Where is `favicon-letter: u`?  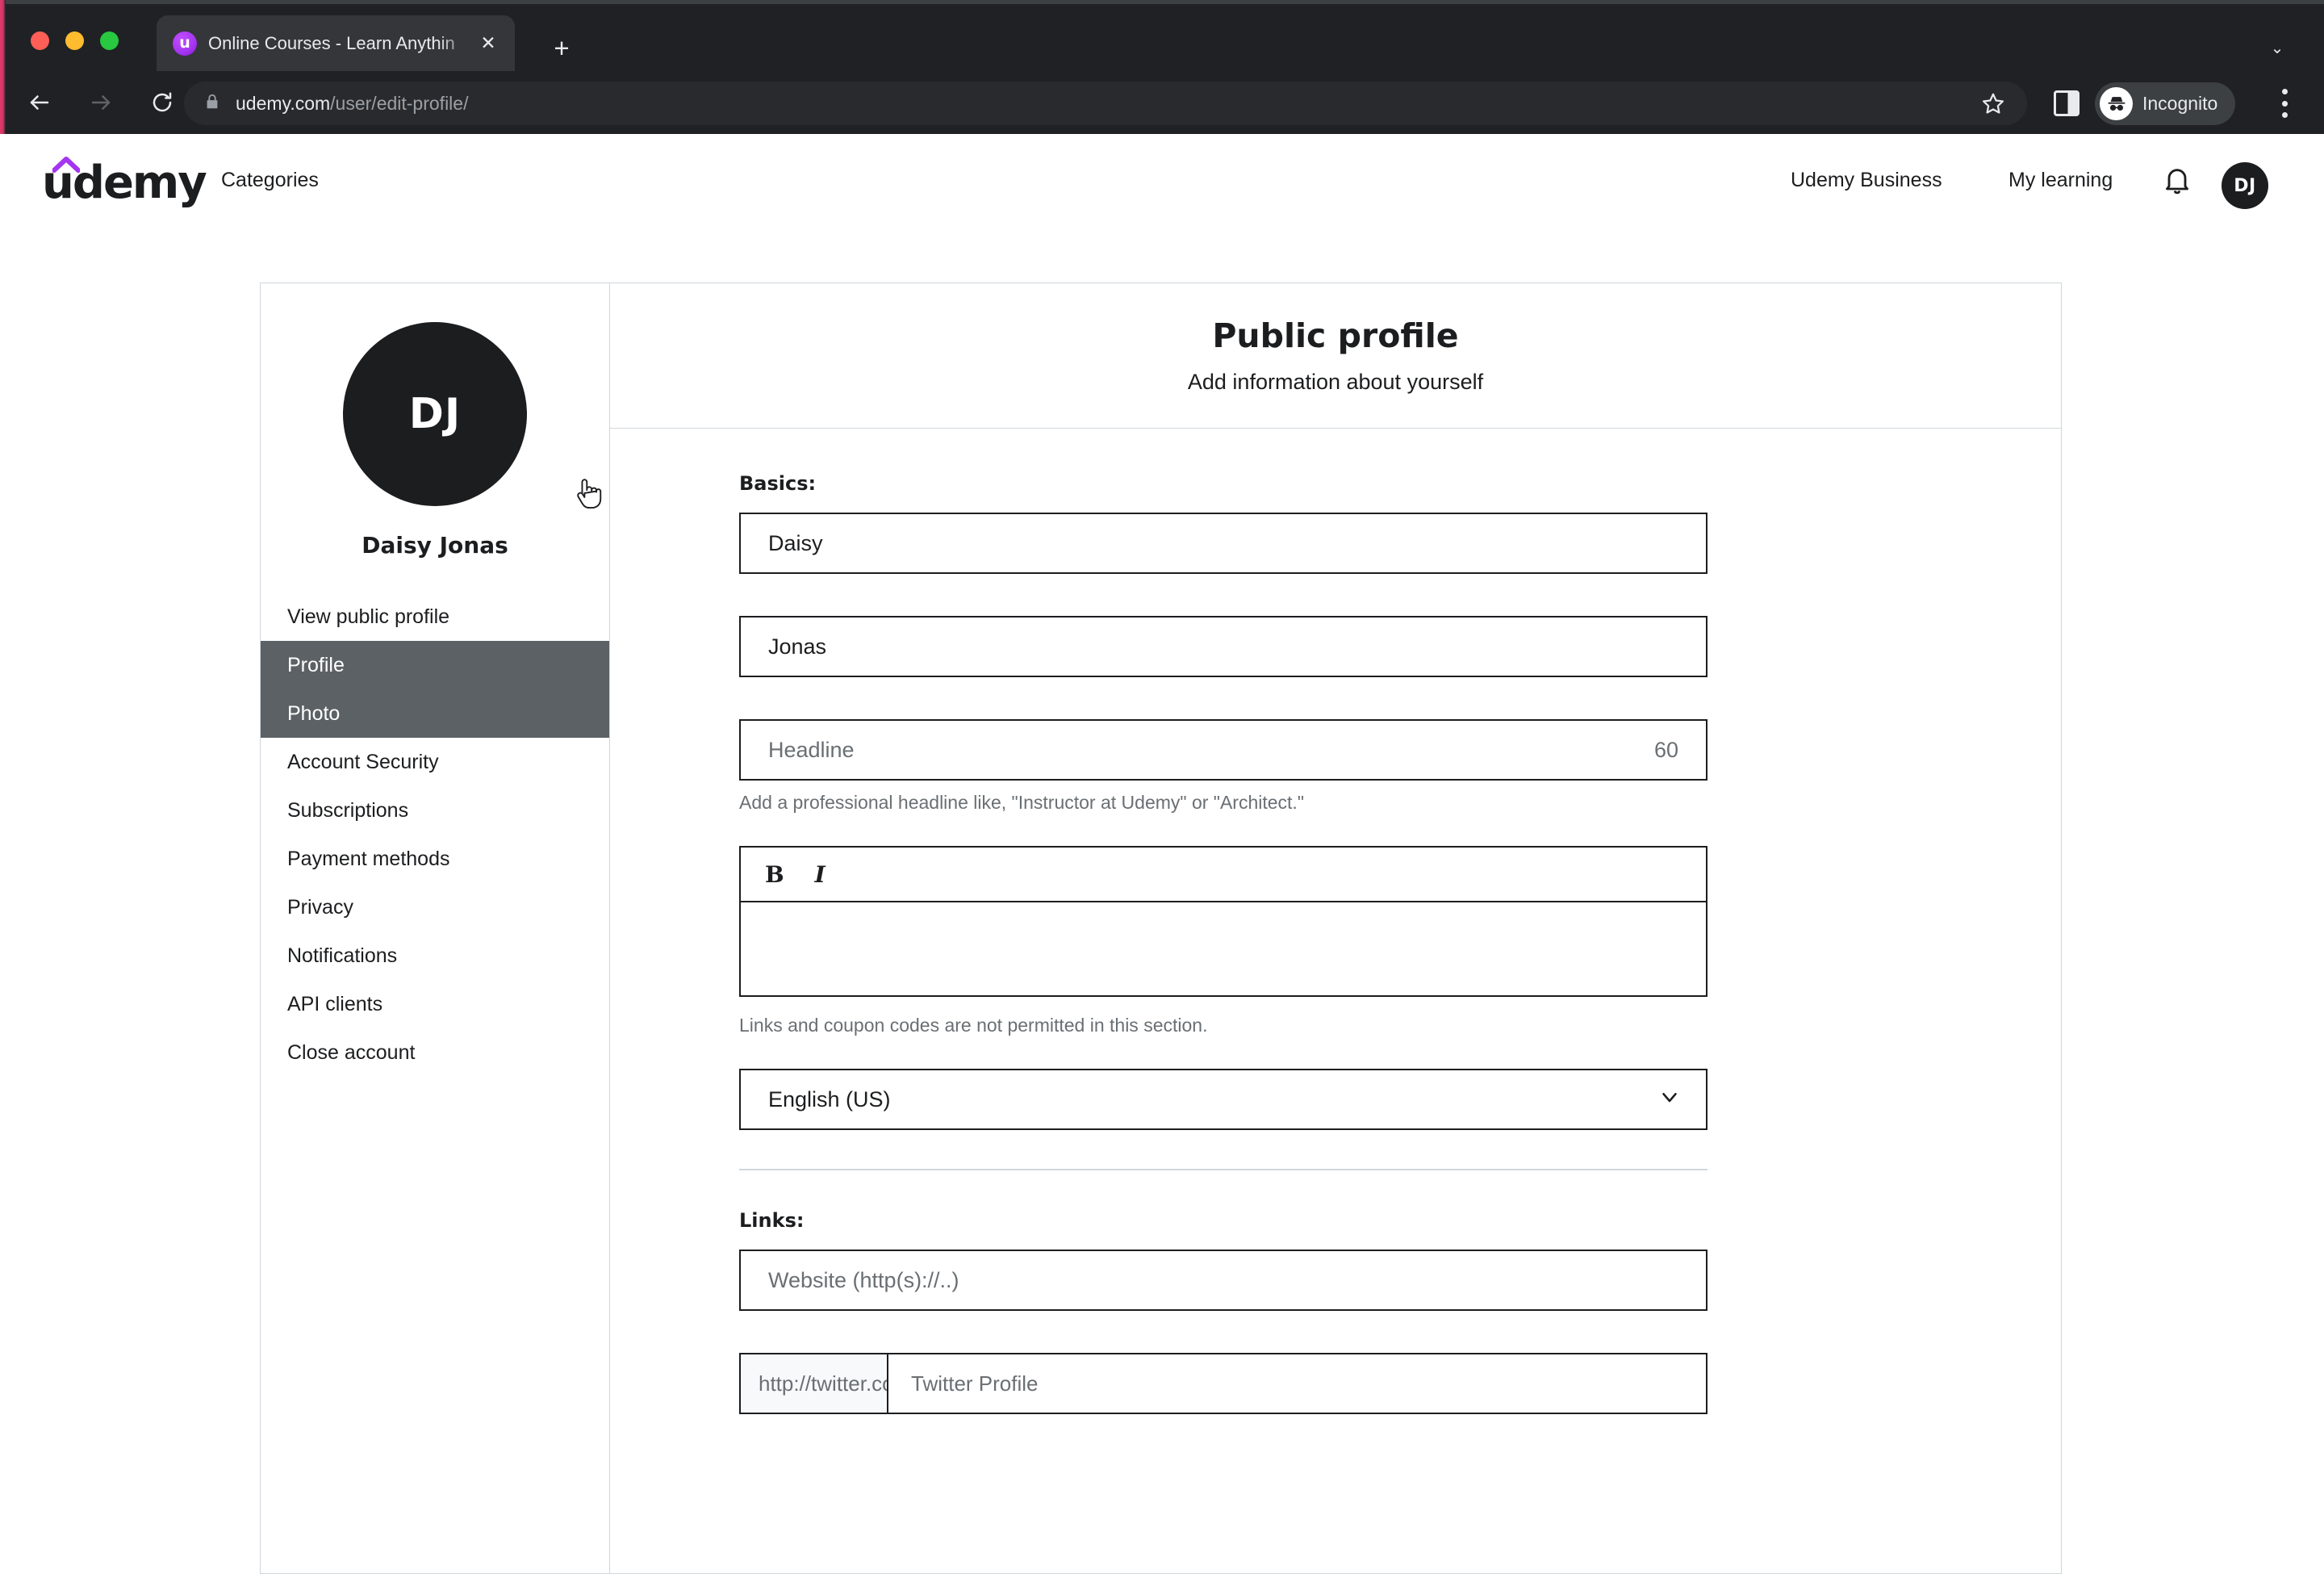 favicon-letter: u is located at coordinates (184, 43).